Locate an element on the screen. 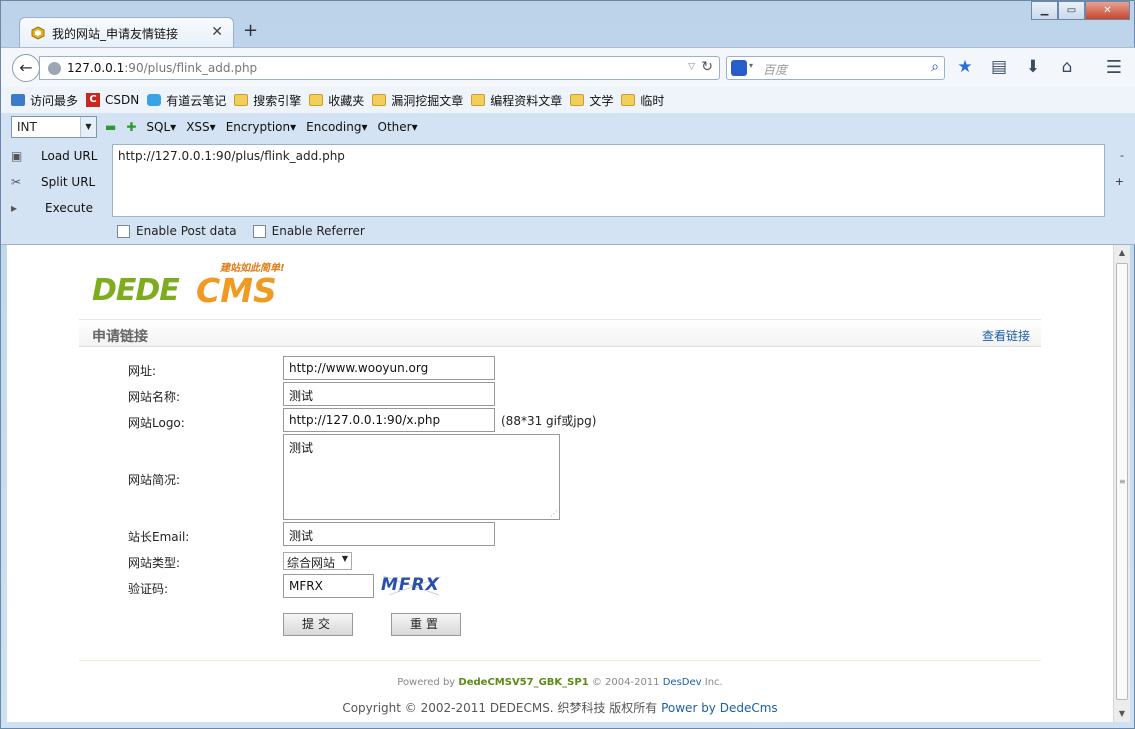 The image size is (1135, 729). enable-post-checkbox: Enable Post data is located at coordinates (177, 231).